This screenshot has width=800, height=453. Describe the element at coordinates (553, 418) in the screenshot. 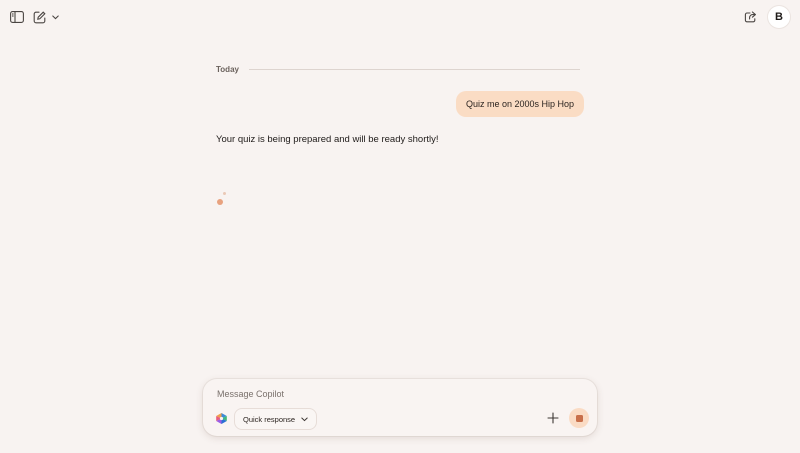

I see `plus-icon` at that location.